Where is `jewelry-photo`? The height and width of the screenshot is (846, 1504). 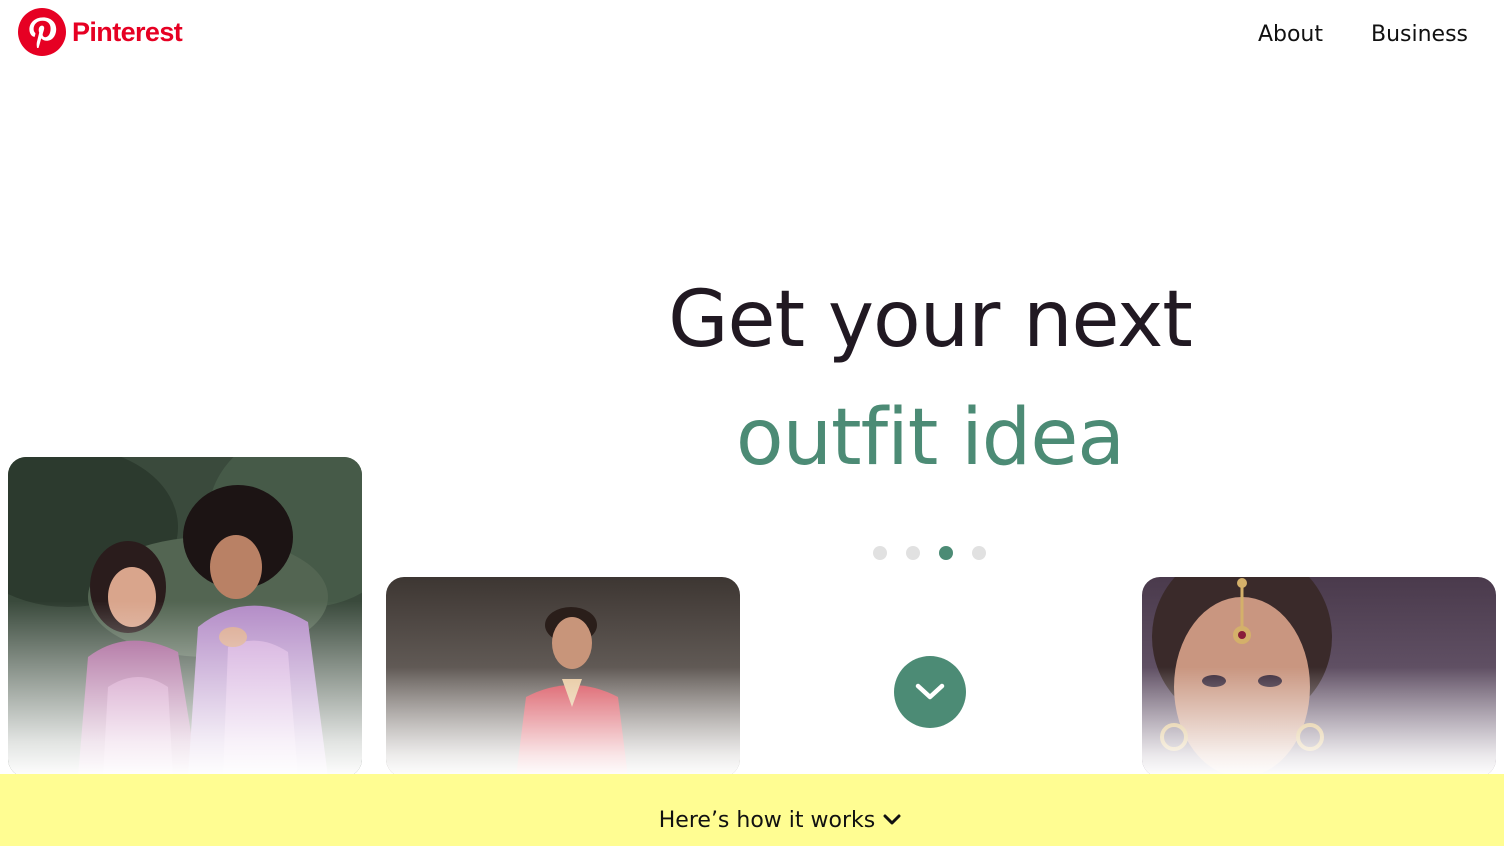
jewelry-photo is located at coordinates (1319, 677).